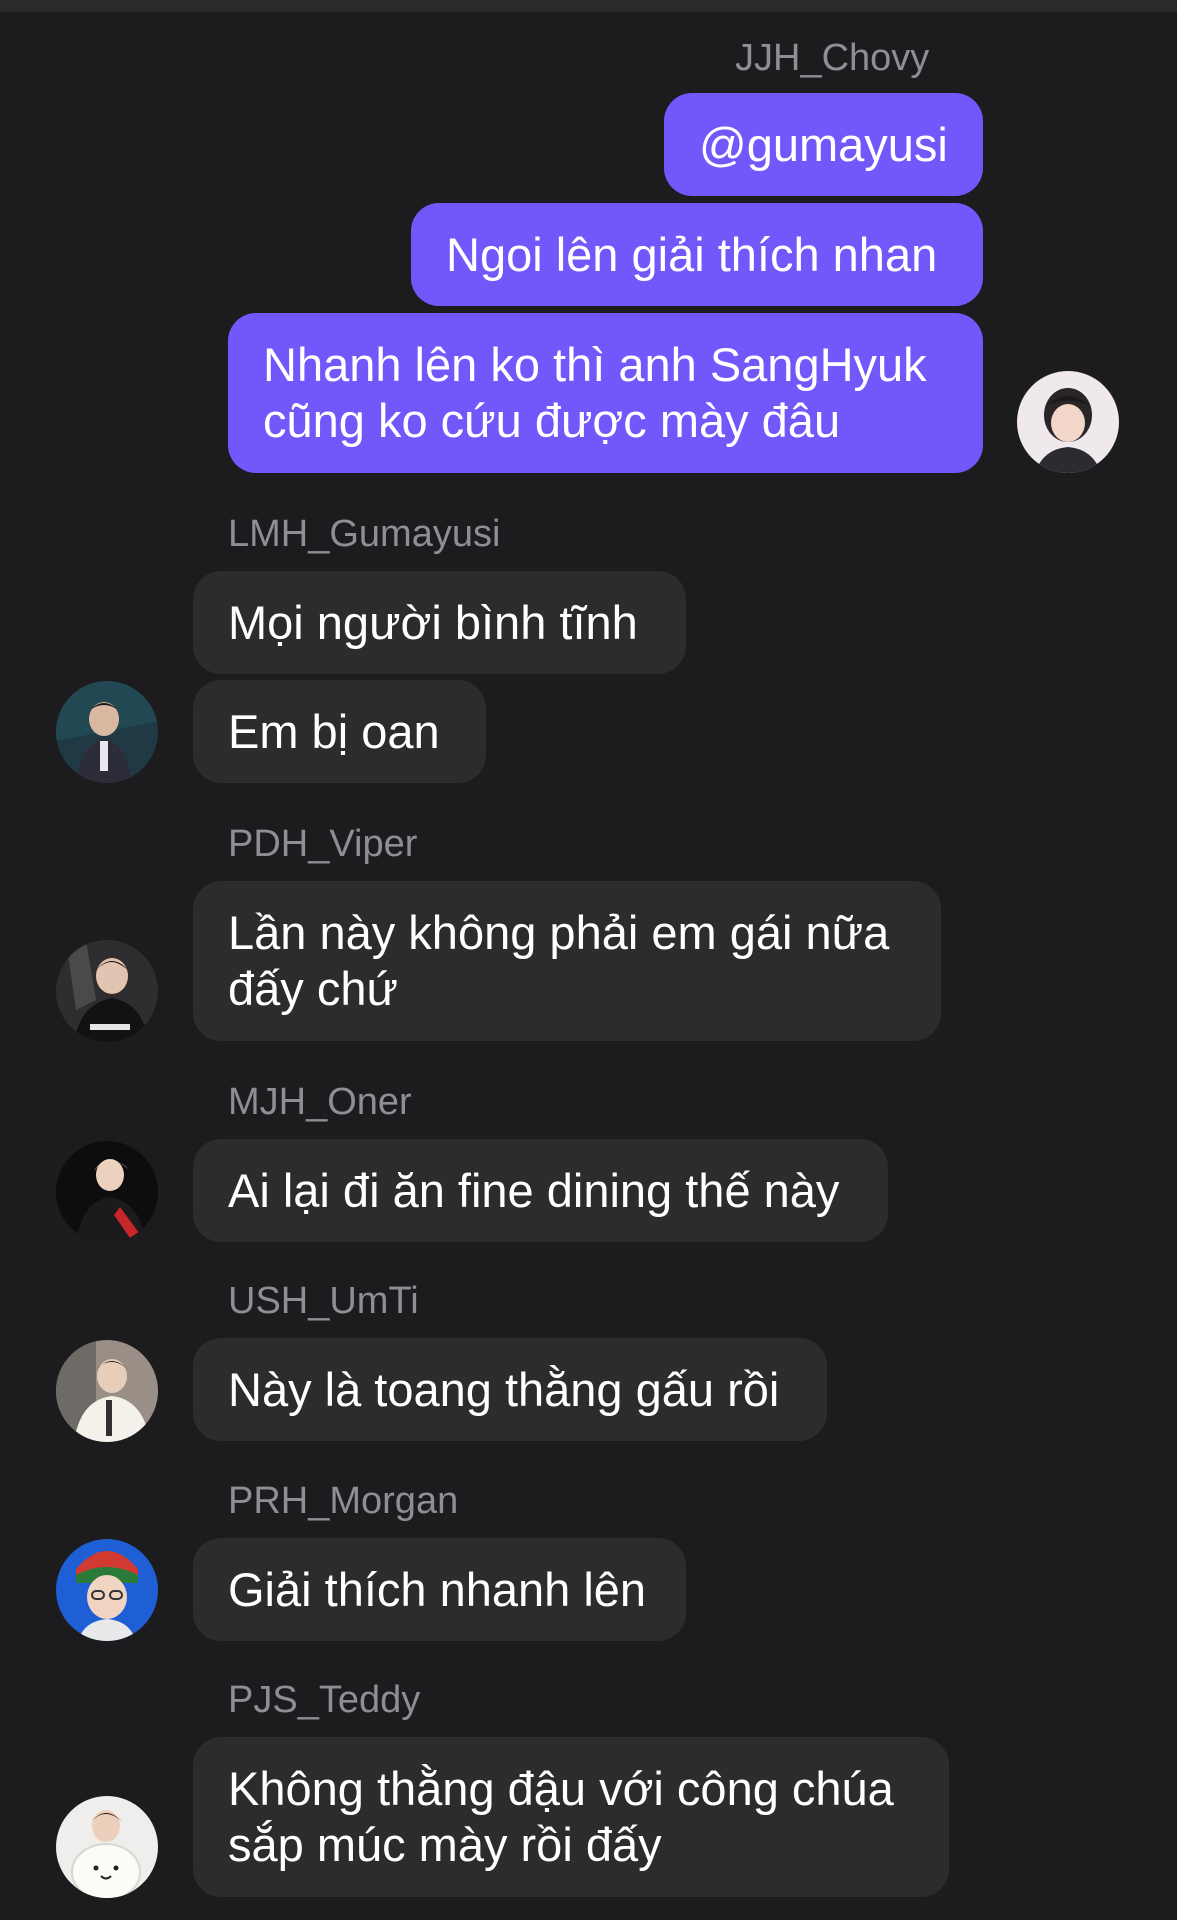  I want to click on message-bubble-outgoing: Ngoi lên giải thích nhan, so click(697, 254).